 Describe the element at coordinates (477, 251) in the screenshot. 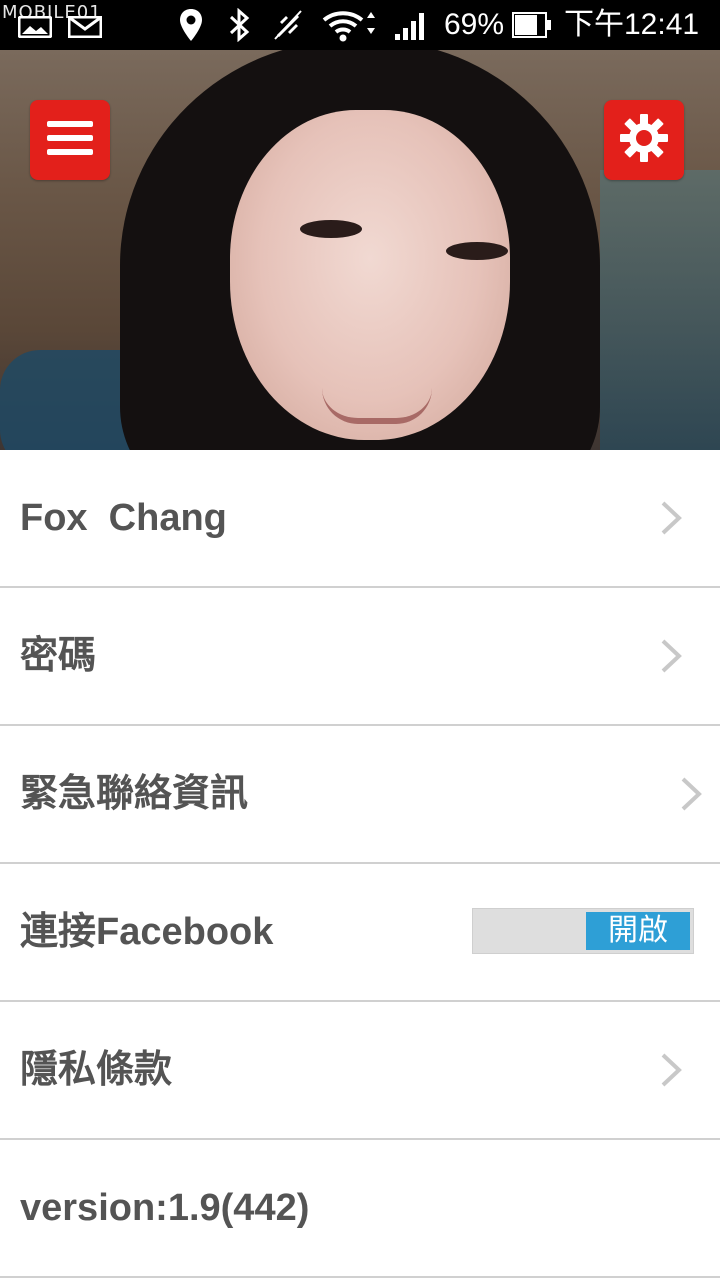

I see `photo-right-eye` at that location.